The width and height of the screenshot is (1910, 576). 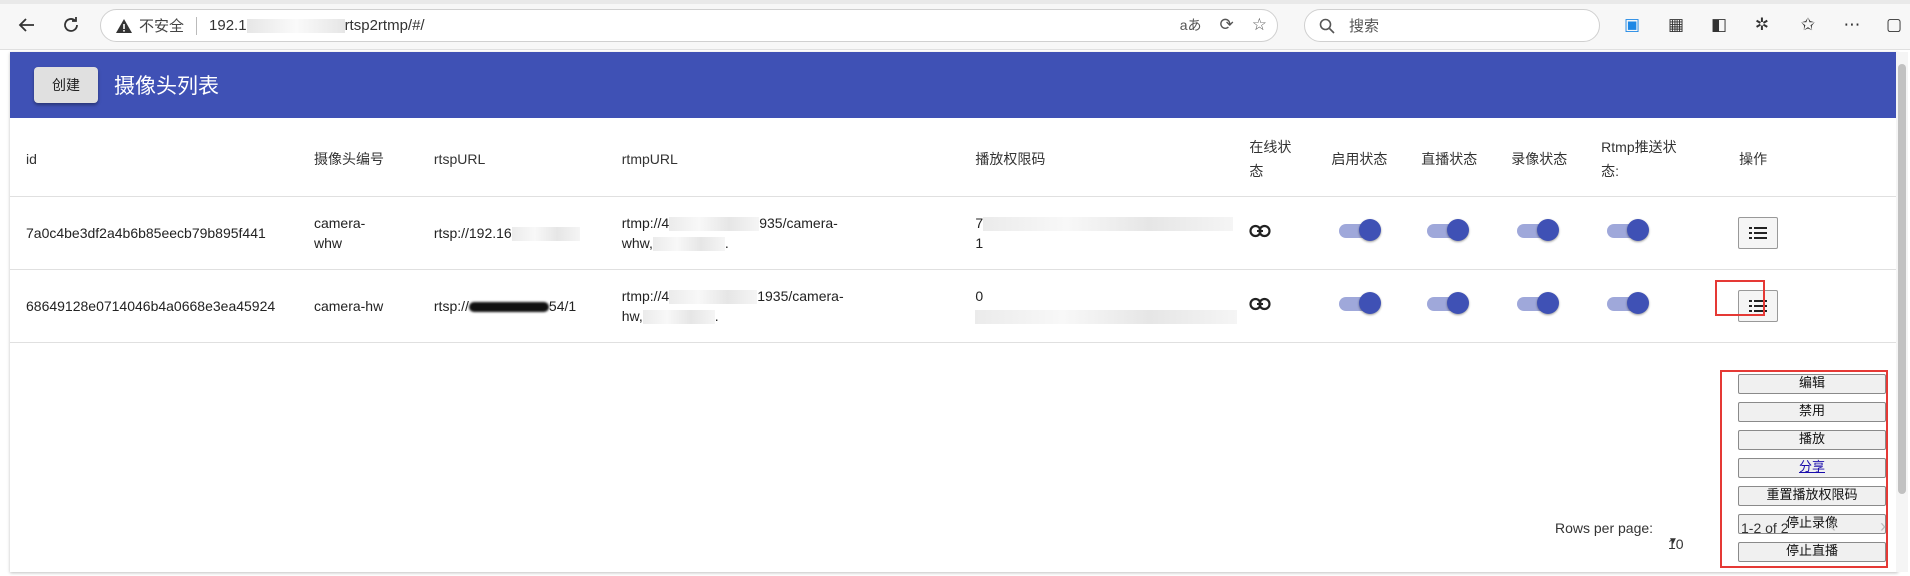 I want to click on column-header-live: 直播状态, so click(x=1460, y=159).